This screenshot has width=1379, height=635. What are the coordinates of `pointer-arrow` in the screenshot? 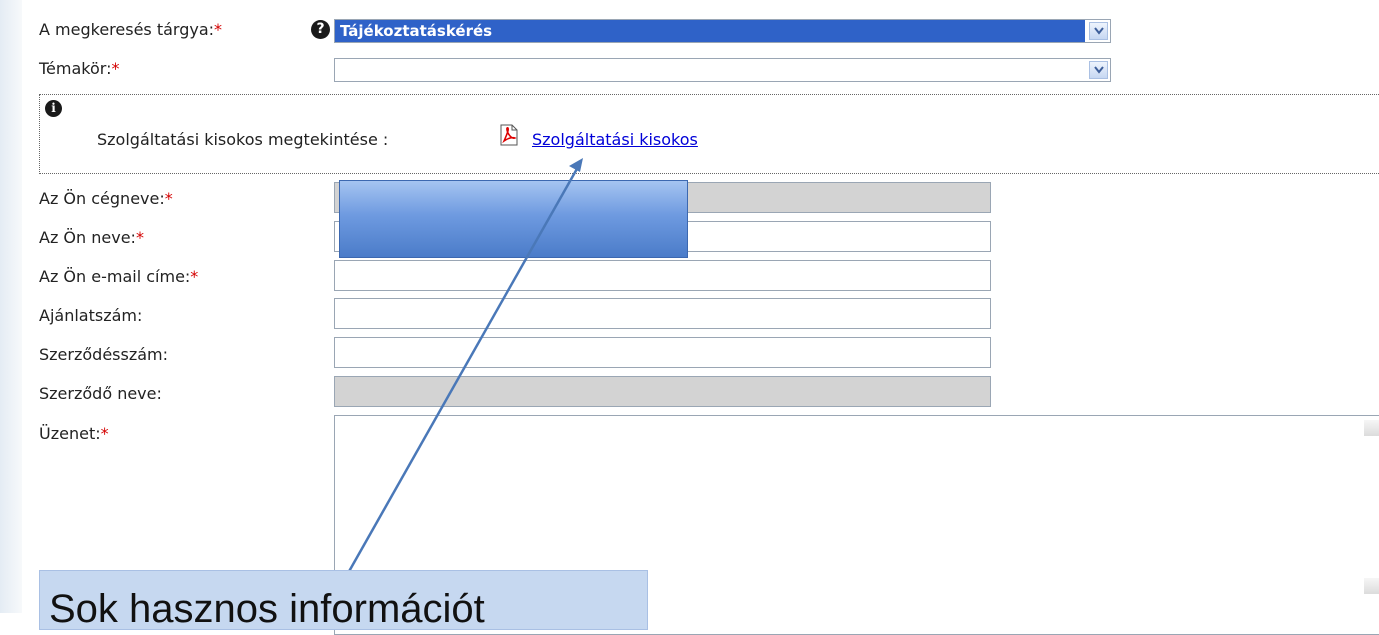 It's located at (464, 367).